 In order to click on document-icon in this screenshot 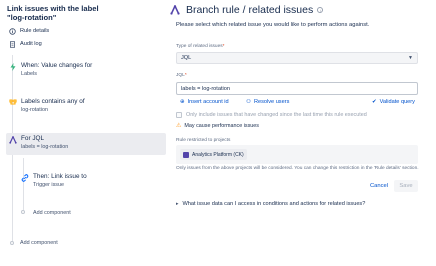, I will do `click(12, 44)`.